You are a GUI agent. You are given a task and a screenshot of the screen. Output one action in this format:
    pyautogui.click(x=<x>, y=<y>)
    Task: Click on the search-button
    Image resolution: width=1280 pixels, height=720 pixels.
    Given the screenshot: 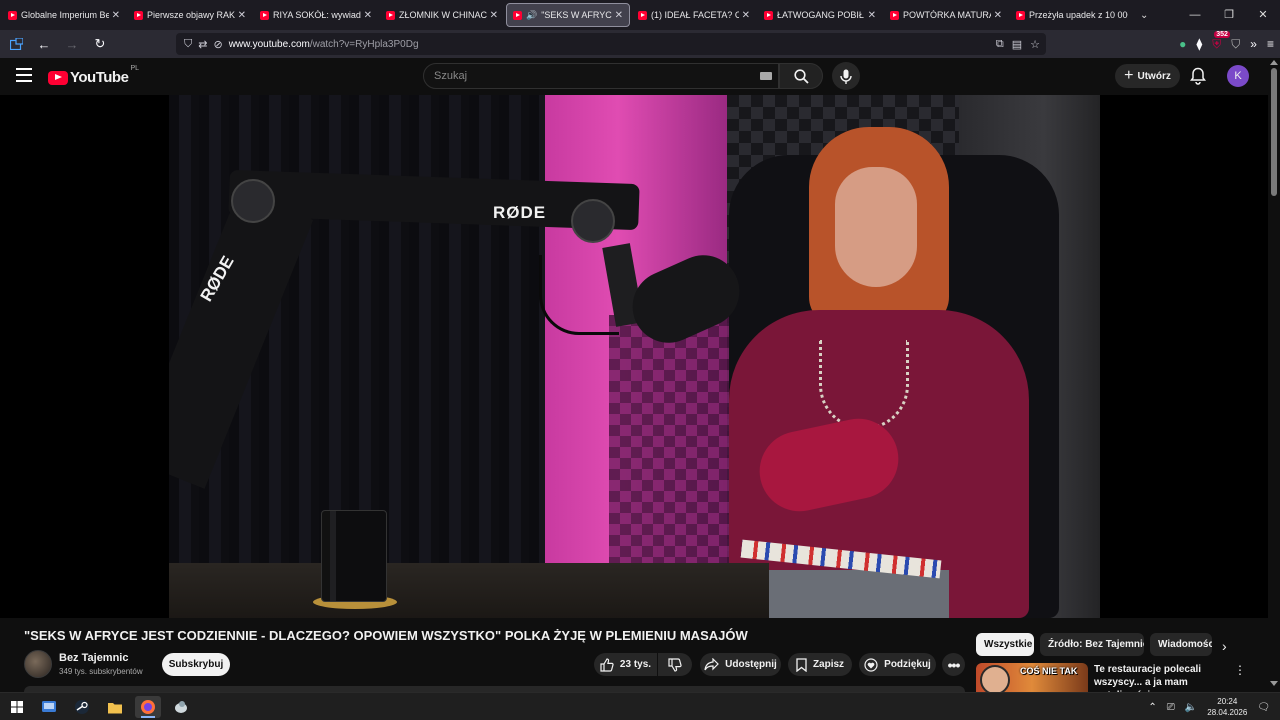 What is the action you would take?
    pyautogui.click(x=801, y=76)
    